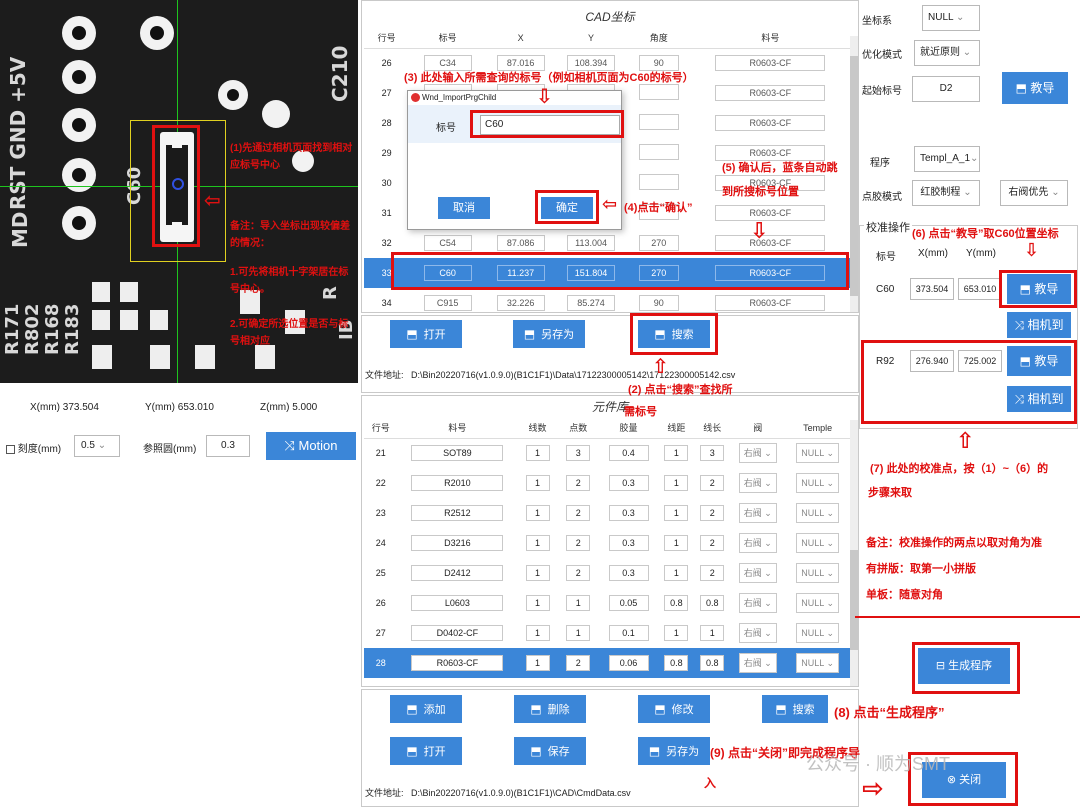 This screenshot has height=807, width=1080. Describe the element at coordinates (591, 38) in the screenshot. I see `cad-column-header: Y` at that location.